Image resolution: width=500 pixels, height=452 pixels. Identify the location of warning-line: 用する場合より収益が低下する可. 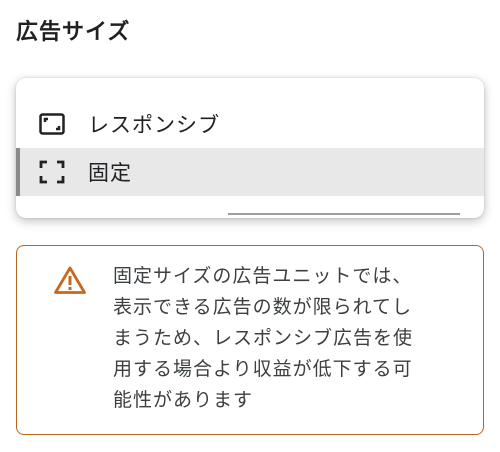
(263, 369).